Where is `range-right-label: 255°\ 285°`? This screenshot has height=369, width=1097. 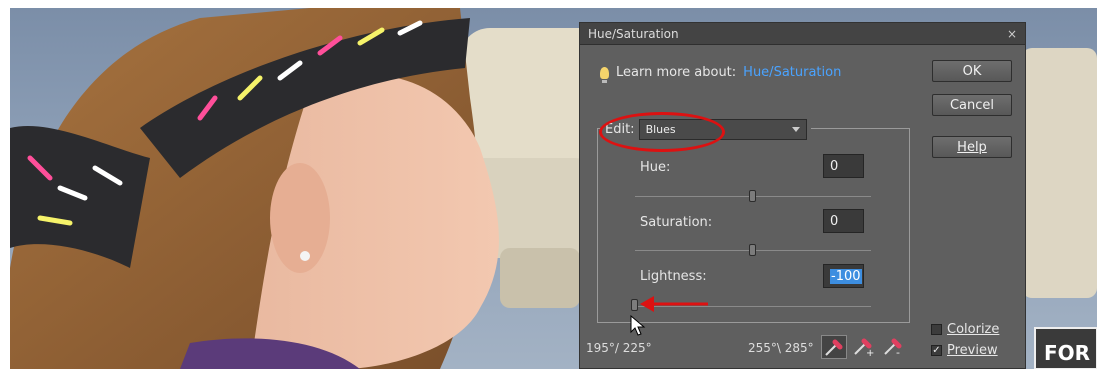
range-right-label: 255°\ 285° is located at coordinates (781, 348).